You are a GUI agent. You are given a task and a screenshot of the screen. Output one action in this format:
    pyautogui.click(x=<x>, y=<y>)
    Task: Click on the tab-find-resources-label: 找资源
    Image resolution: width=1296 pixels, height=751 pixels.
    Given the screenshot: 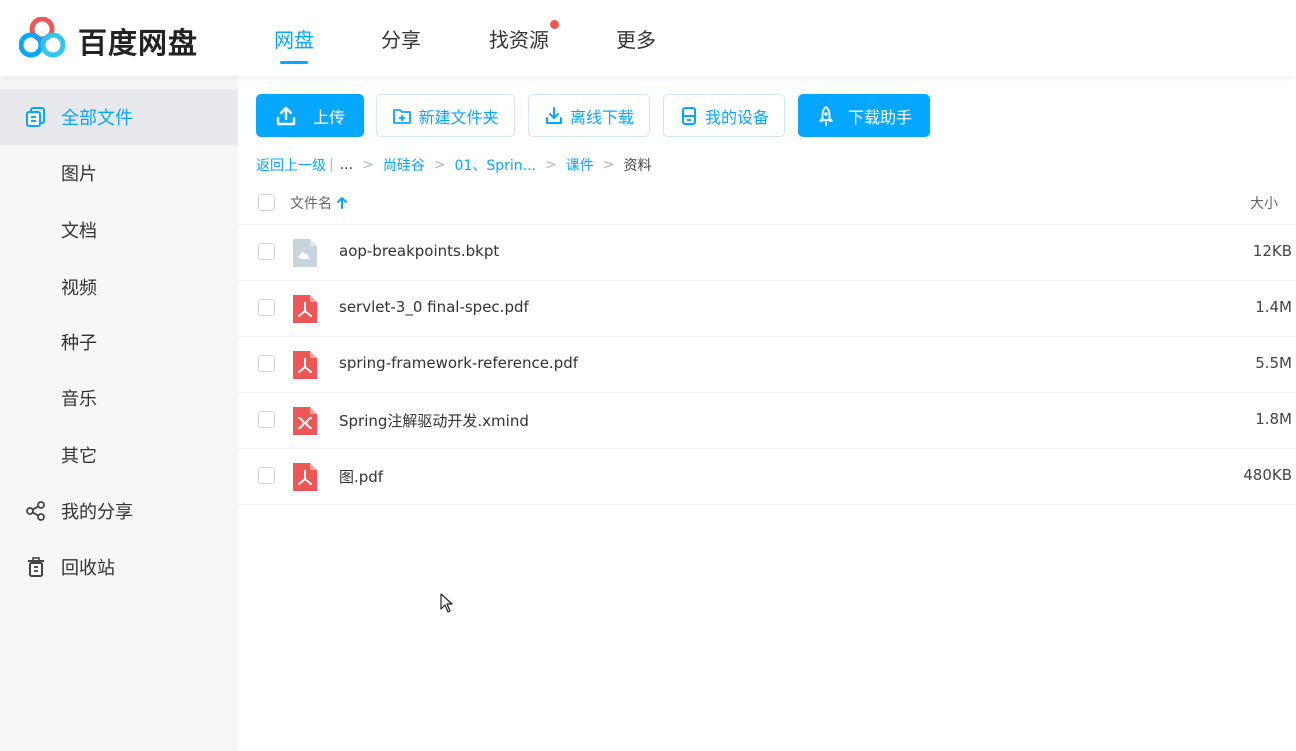 What is the action you would take?
    pyautogui.click(x=519, y=40)
    